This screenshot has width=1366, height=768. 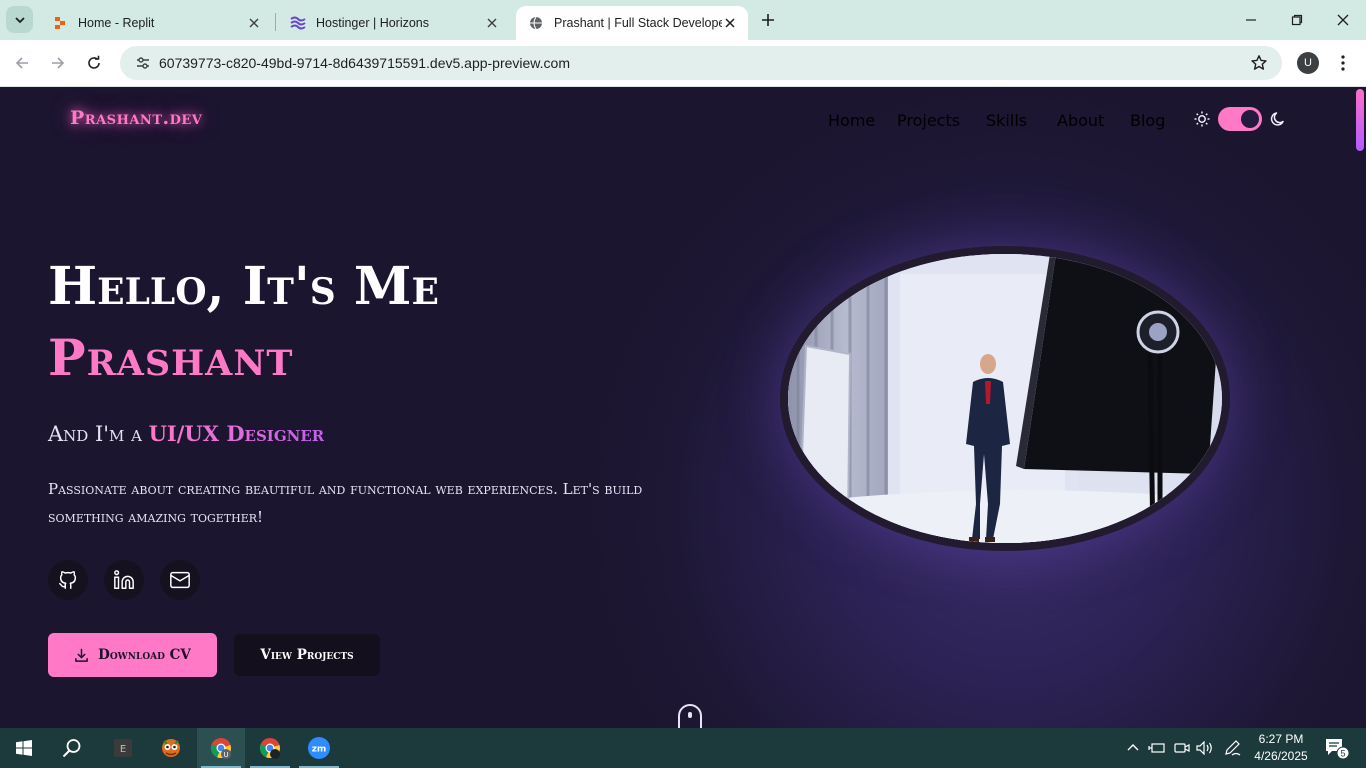 What do you see at coordinates (1360, 120) in the screenshot?
I see `page-scrollbar-thumb` at bounding box center [1360, 120].